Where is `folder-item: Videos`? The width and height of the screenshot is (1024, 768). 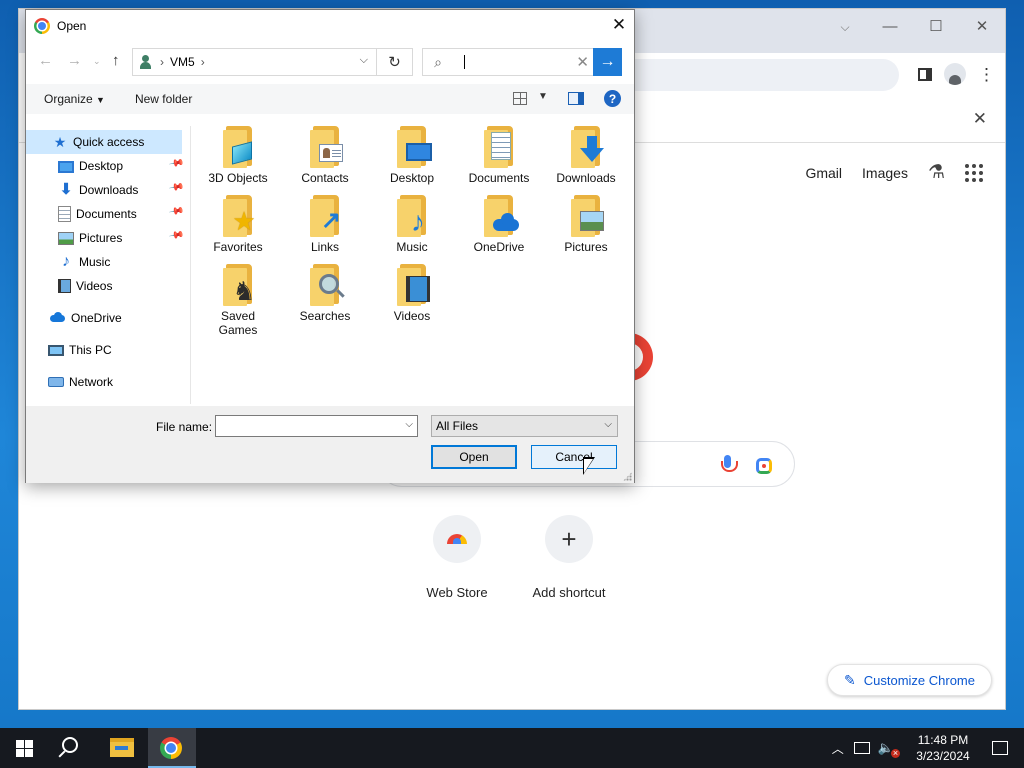
folder-item: Videos is located at coordinates (412, 293).